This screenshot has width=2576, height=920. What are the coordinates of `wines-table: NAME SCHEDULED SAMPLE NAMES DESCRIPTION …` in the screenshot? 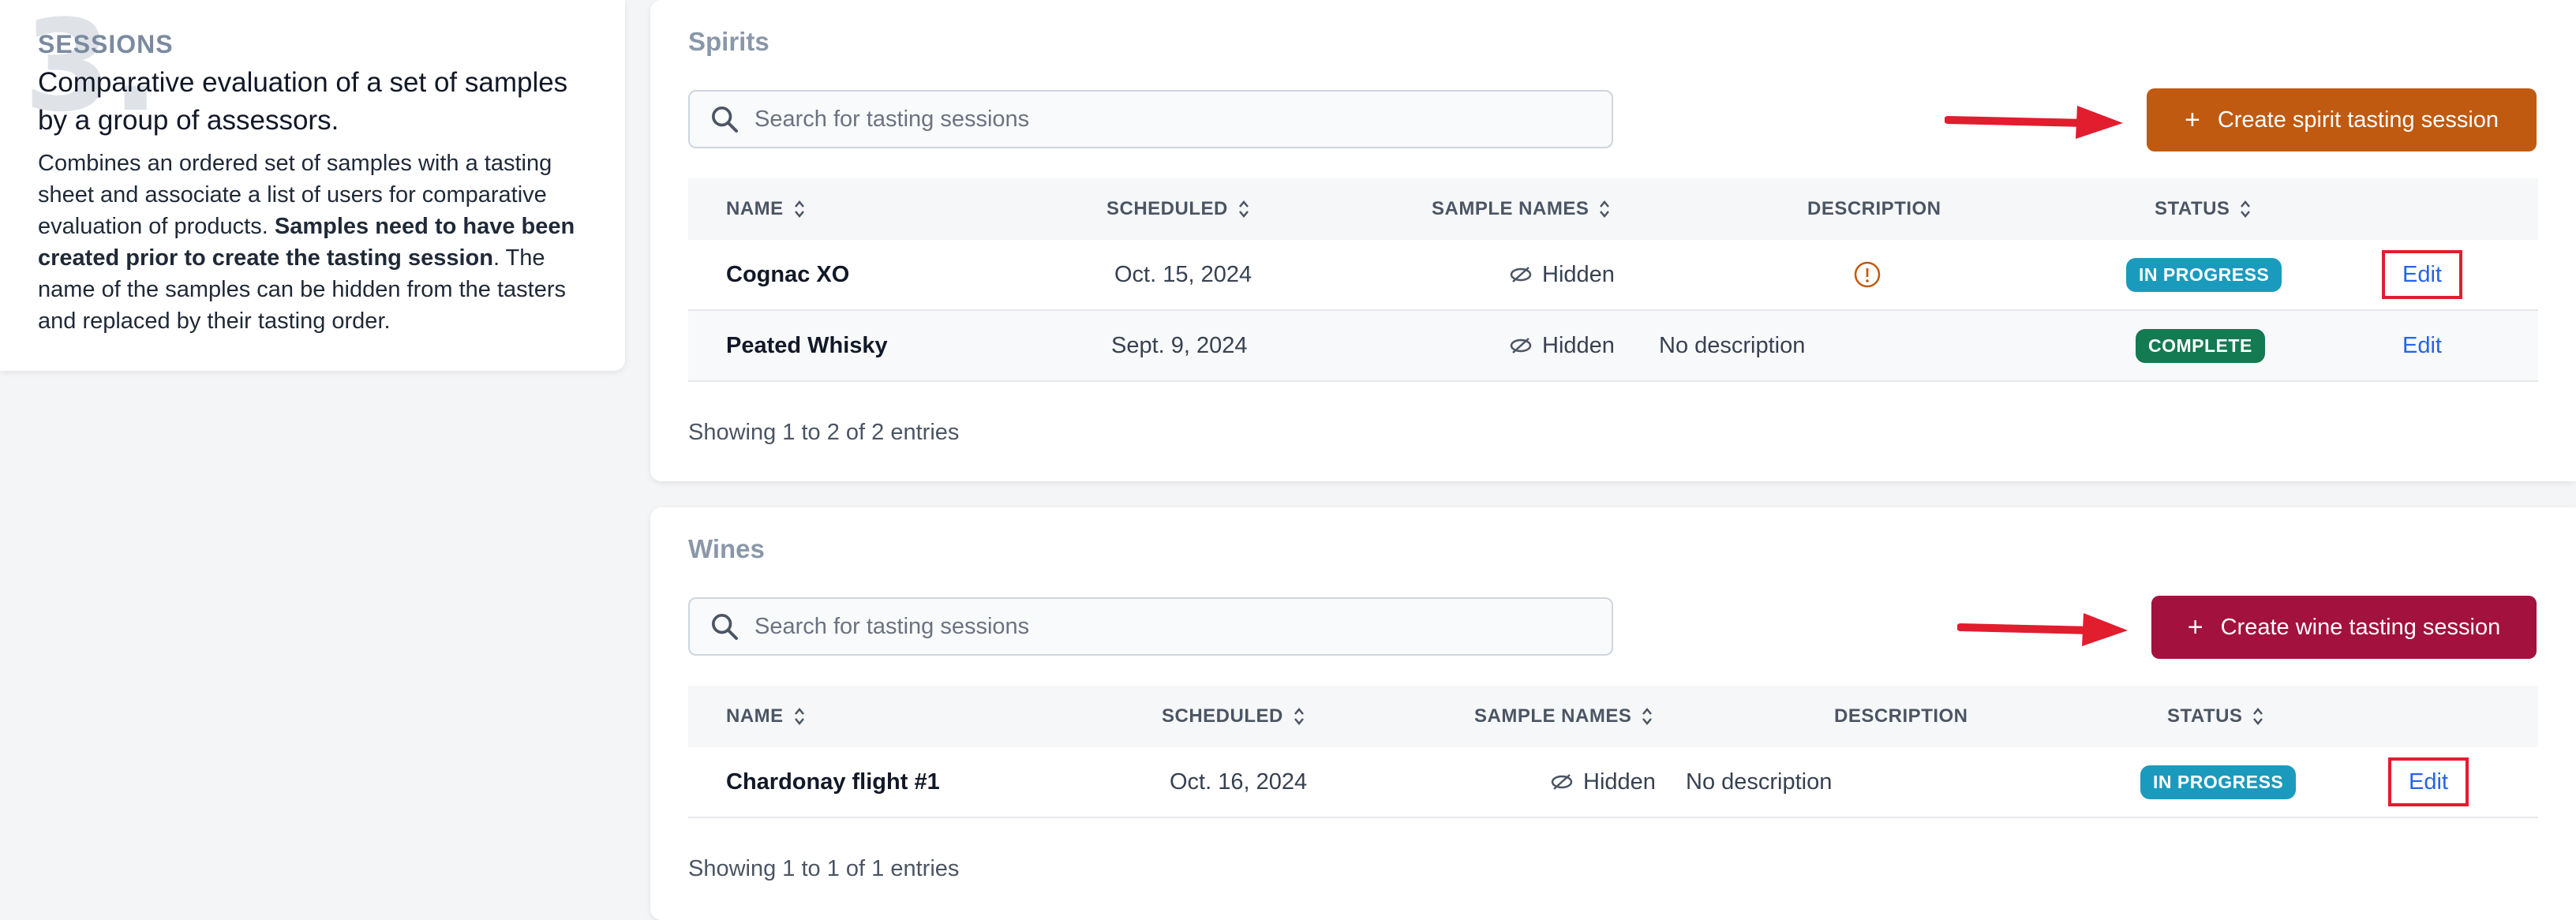 It's located at (1613, 752).